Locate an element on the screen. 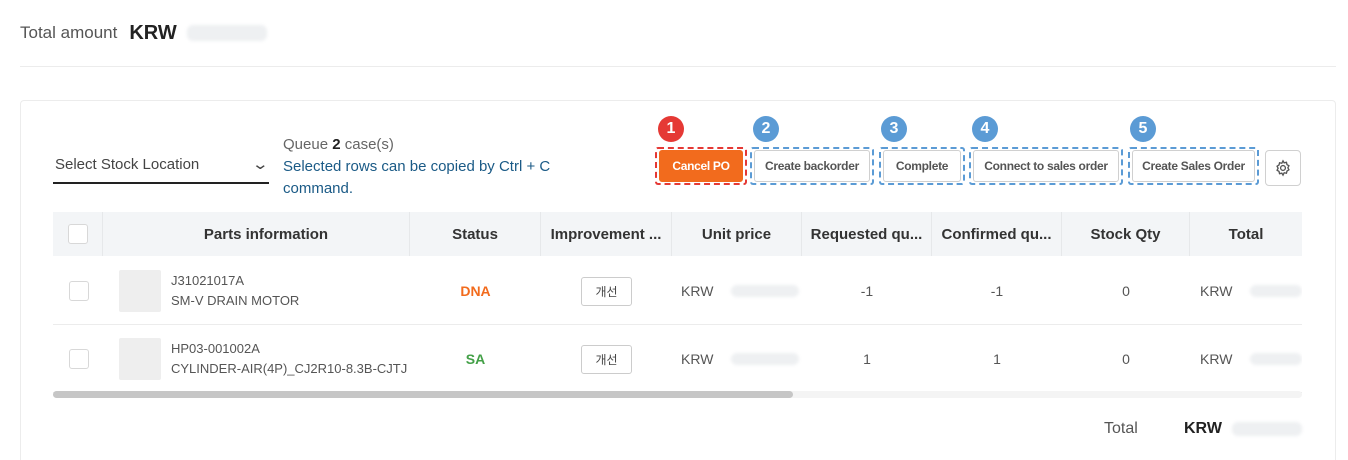 The image size is (1348, 460). cancel-po-button: Cancel PO is located at coordinates (701, 166).